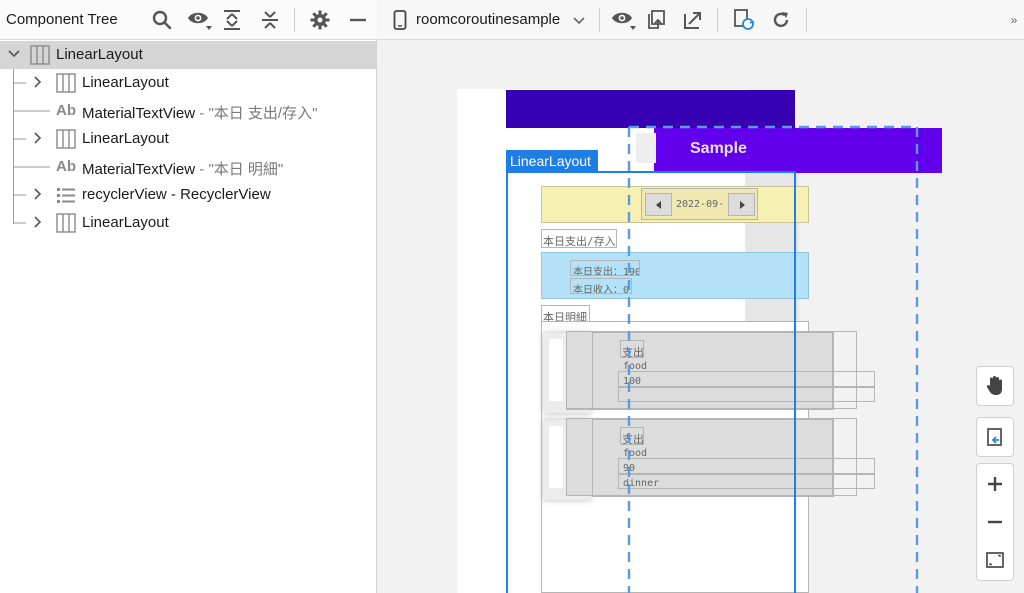 The width and height of the screenshot is (1024, 593). Describe the element at coordinates (232, 20) in the screenshot. I see `expand-all-icon` at that location.